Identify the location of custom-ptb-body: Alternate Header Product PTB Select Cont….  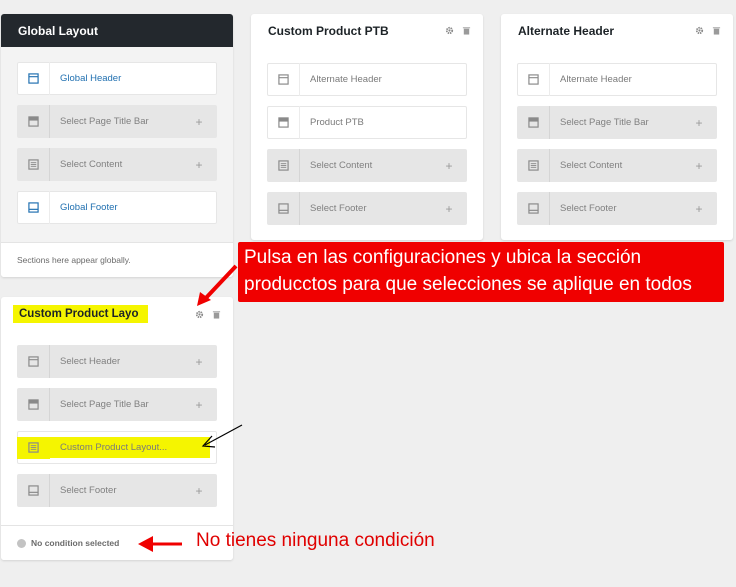
(367, 136).